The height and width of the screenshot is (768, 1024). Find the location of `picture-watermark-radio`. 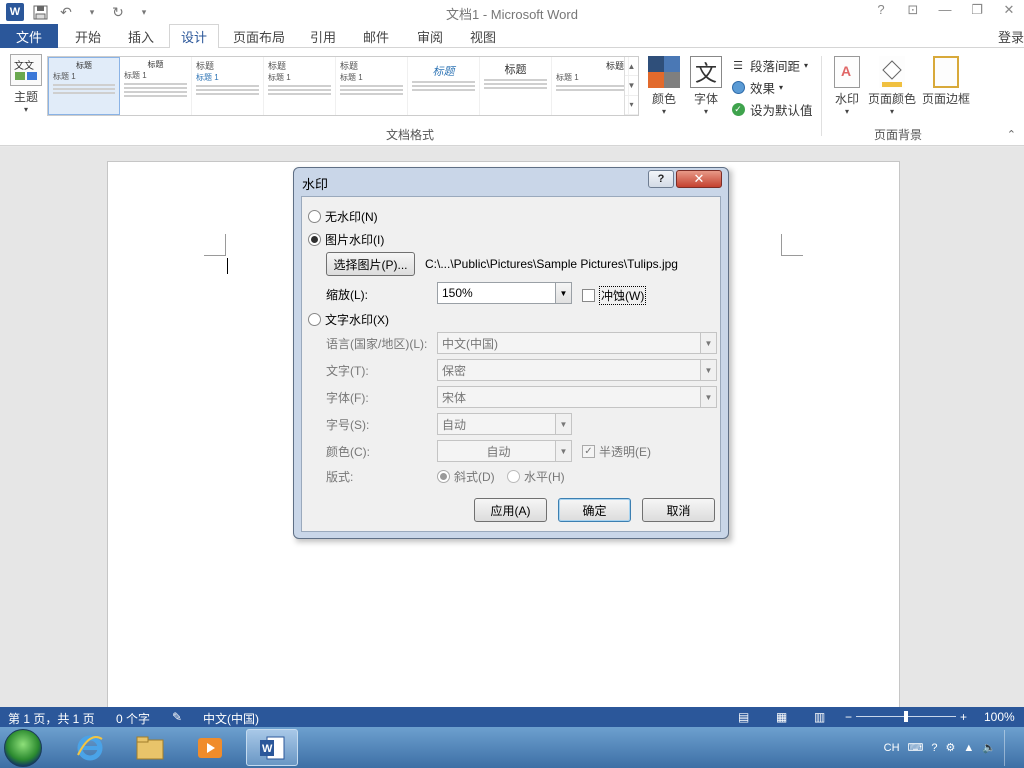

picture-watermark-radio is located at coordinates (314, 239).